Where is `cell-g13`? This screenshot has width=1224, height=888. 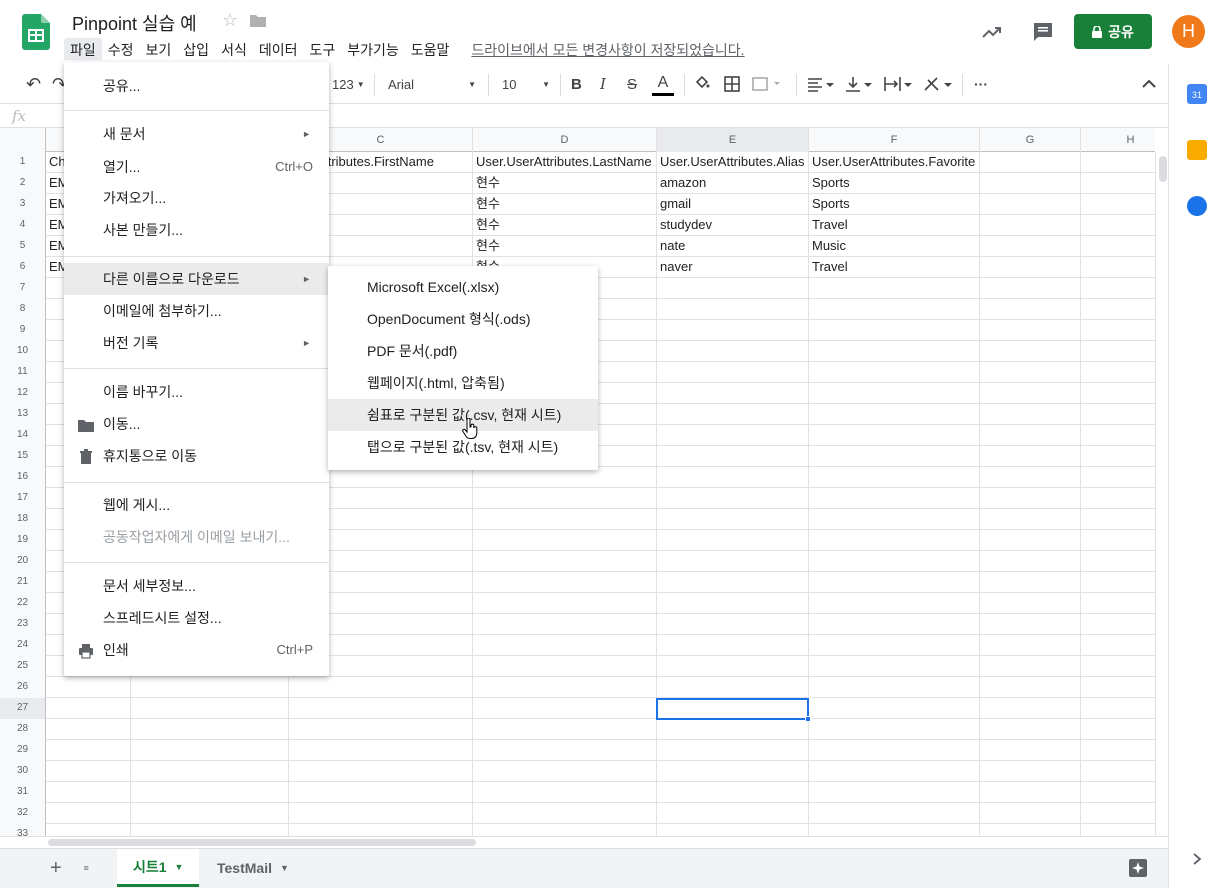
cell-g13 is located at coordinates (1030, 414).